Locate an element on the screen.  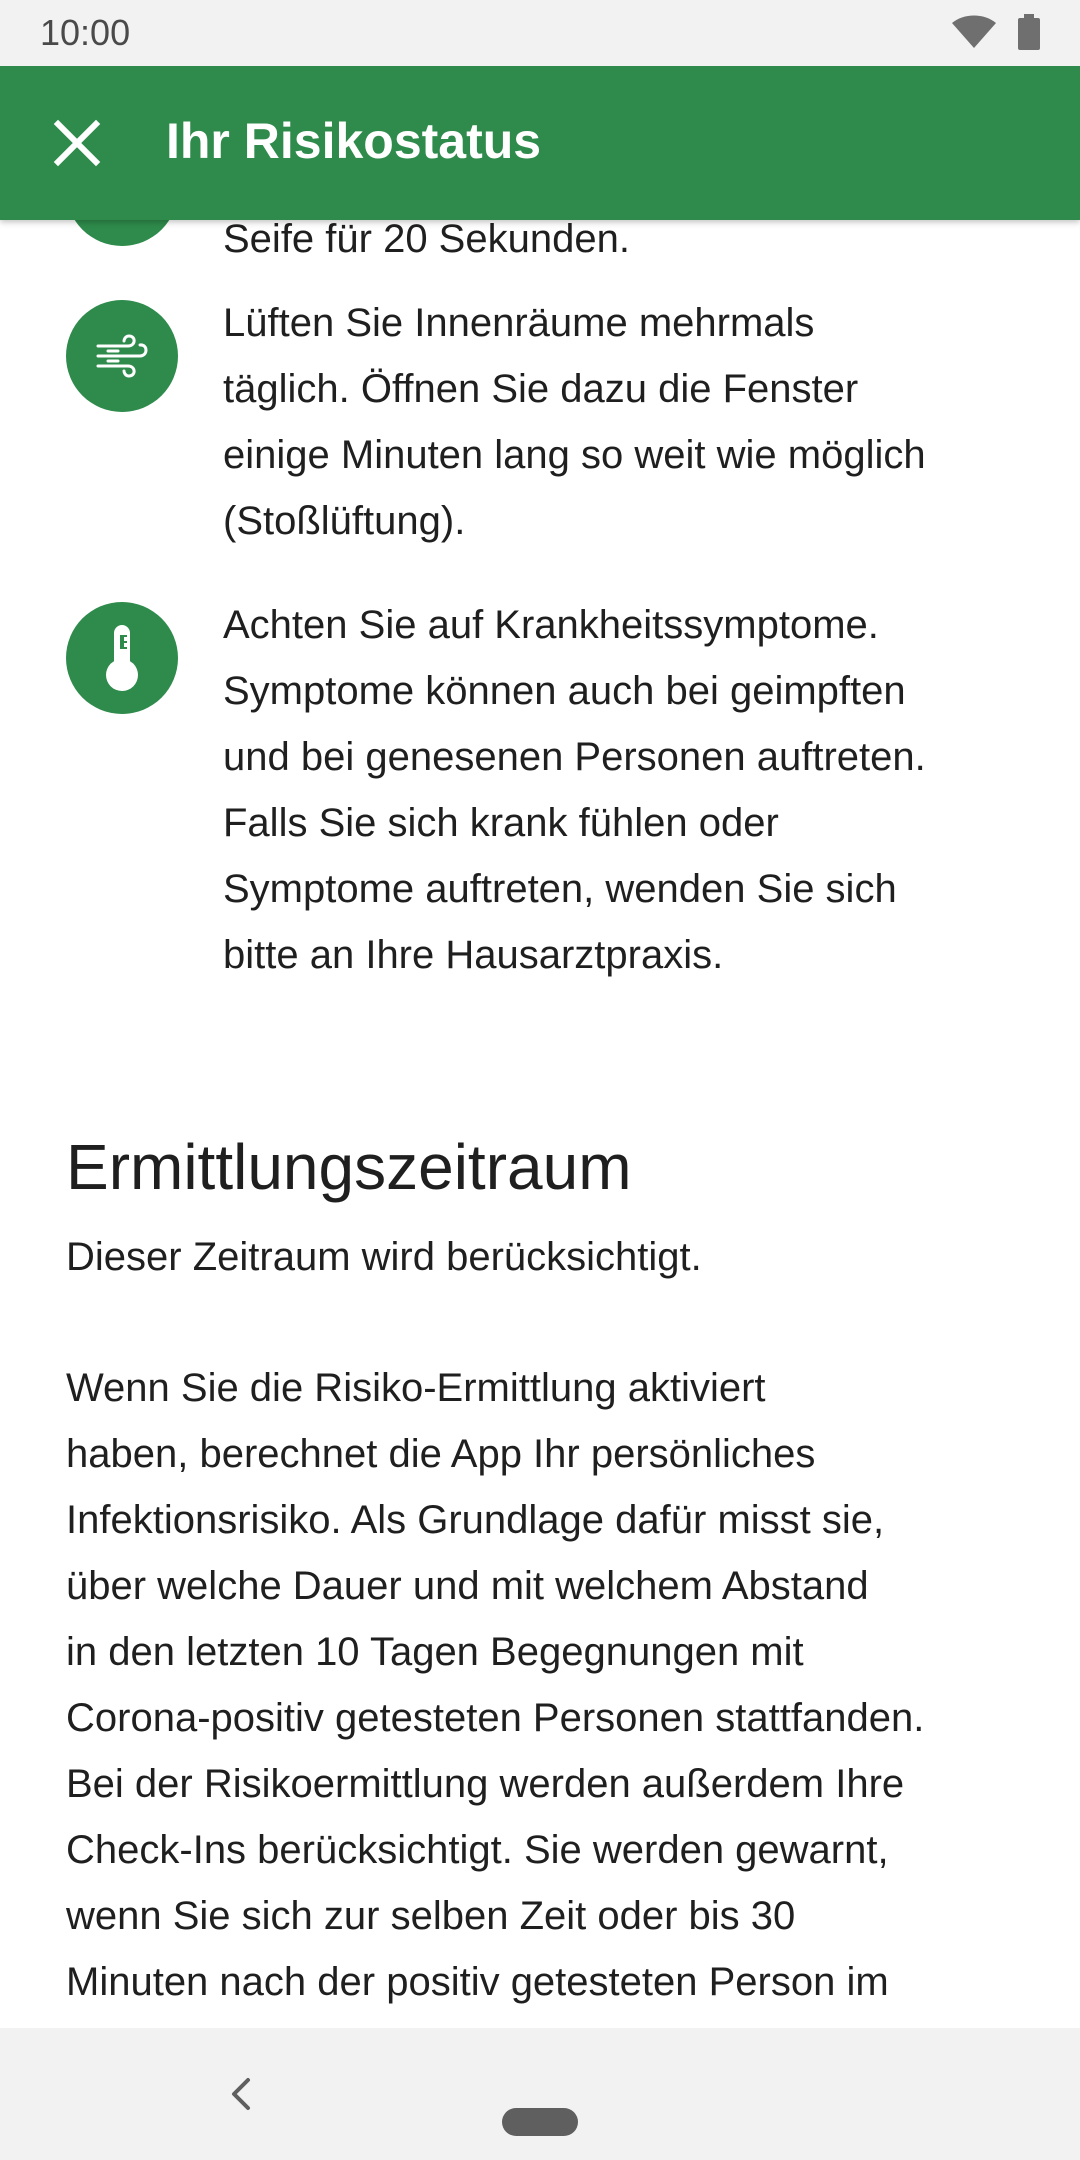
tip-symptoms-line: Symptome können auch bei geimpften is located at coordinates (564, 691).